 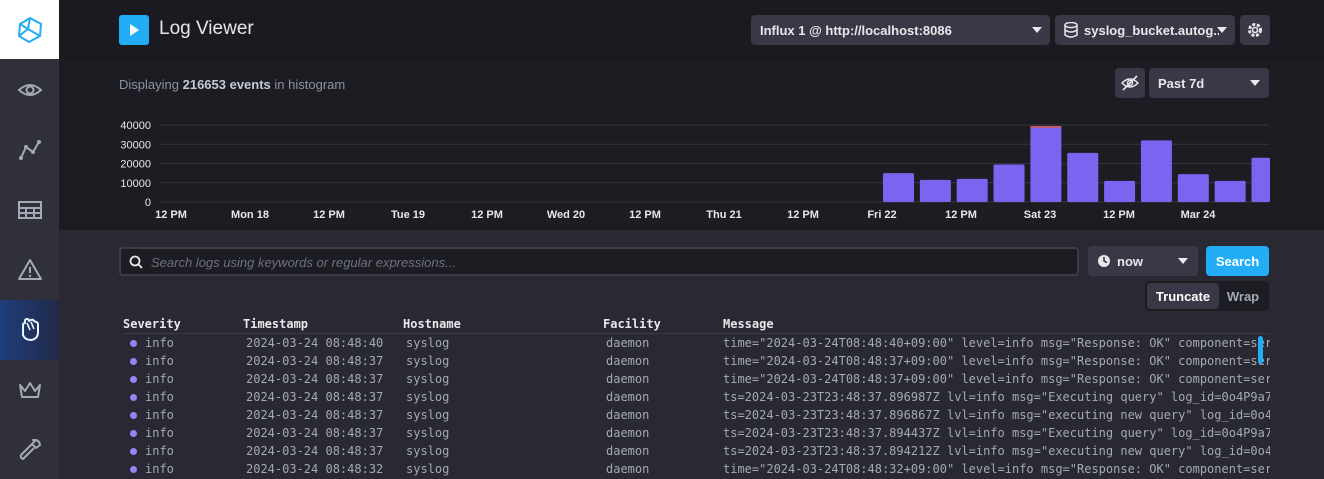 I want to click on eye-icon, so click(x=29, y=90).